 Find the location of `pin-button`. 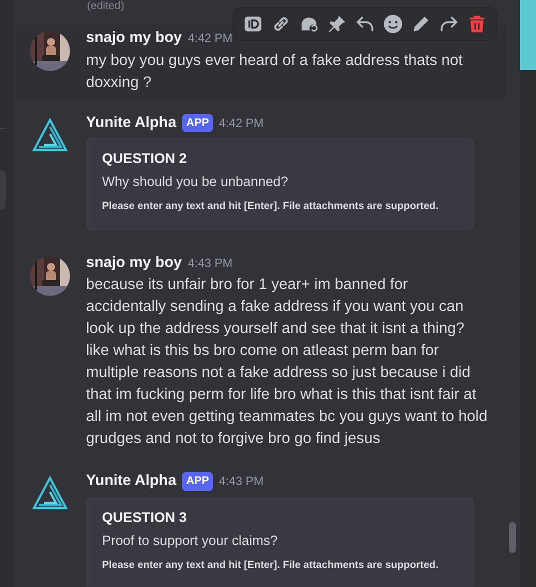

pin-button is located at coordinates (337, 24).